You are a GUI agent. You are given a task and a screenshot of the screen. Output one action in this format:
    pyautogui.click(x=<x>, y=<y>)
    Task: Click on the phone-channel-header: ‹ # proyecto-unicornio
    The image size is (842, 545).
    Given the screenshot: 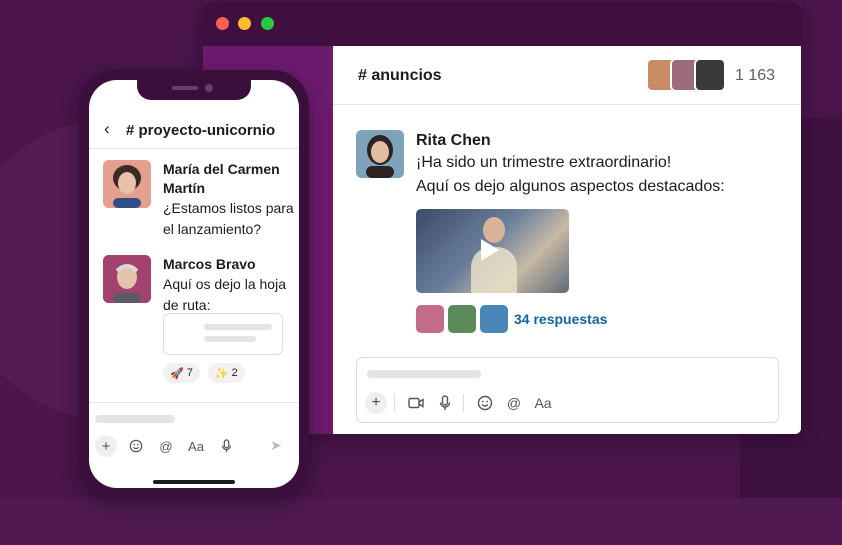 What is the action you would take?
    pyautogui.click(x=194, y=129)
    